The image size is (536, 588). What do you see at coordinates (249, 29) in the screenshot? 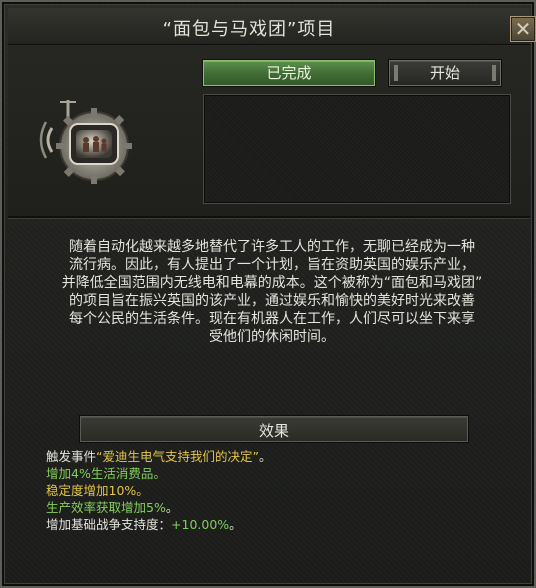
I see `window-title: “面包与马戏团”项目` at bounding box center [249, 29].